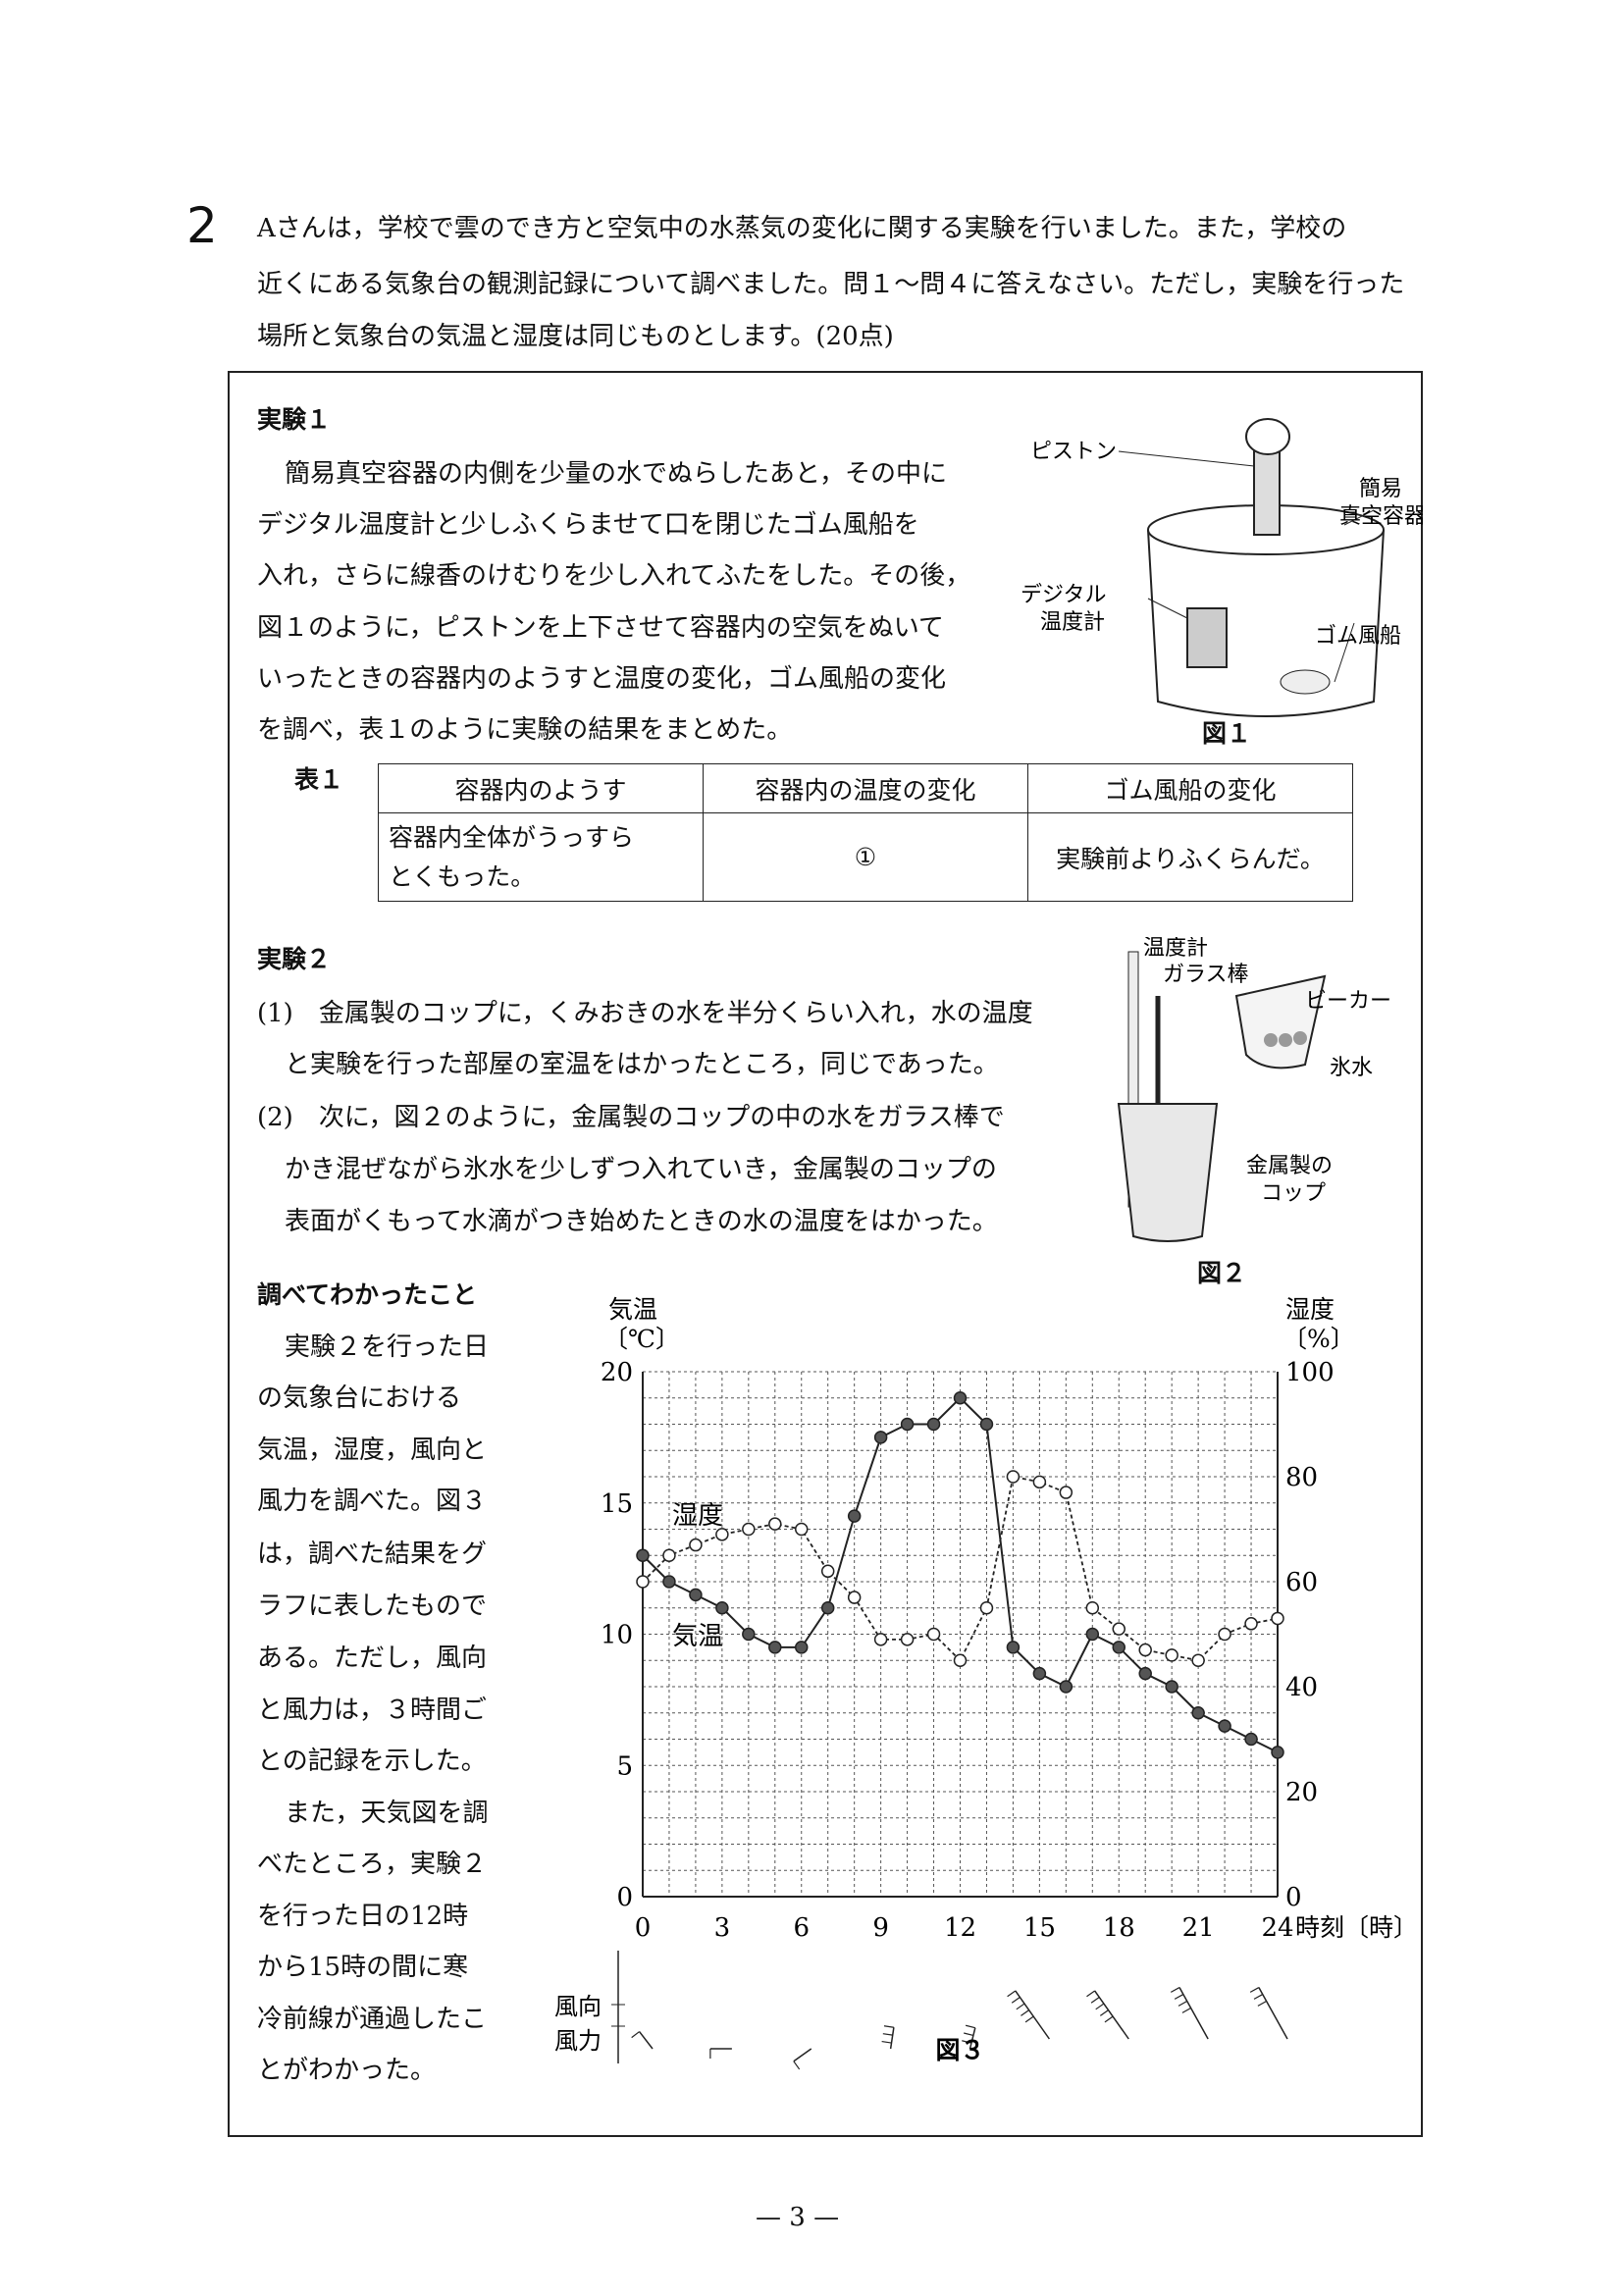  I want to click on figure1-vacuum-container: ピストン 簡易 真空容器 デジタル 温度計 ゴム風船, so click(1222, 567).